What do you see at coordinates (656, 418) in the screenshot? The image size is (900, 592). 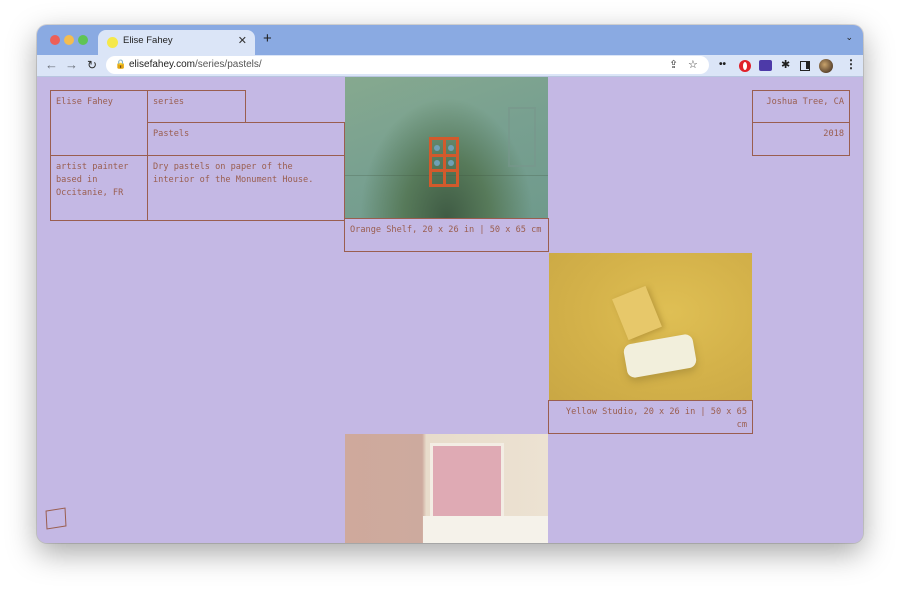 I see `artwork-caption: Yellow Studio, 20 x 26 in | 50 x 65 cm` at bounding box center [656, 418].